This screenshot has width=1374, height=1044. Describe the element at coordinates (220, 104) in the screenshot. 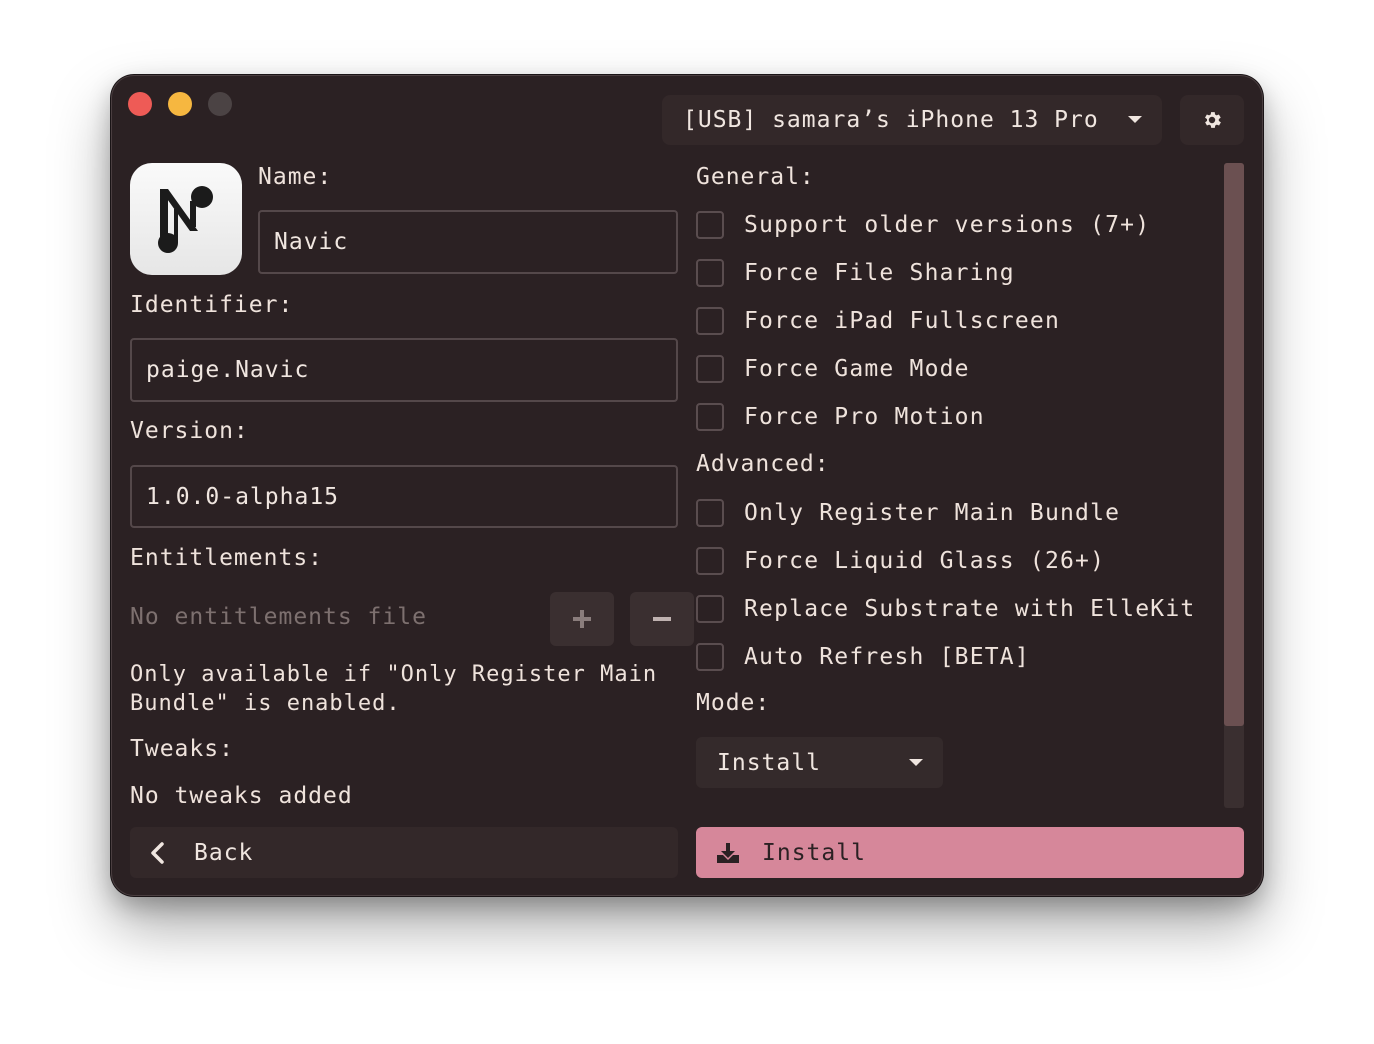

I see `zoom-button` at that location.